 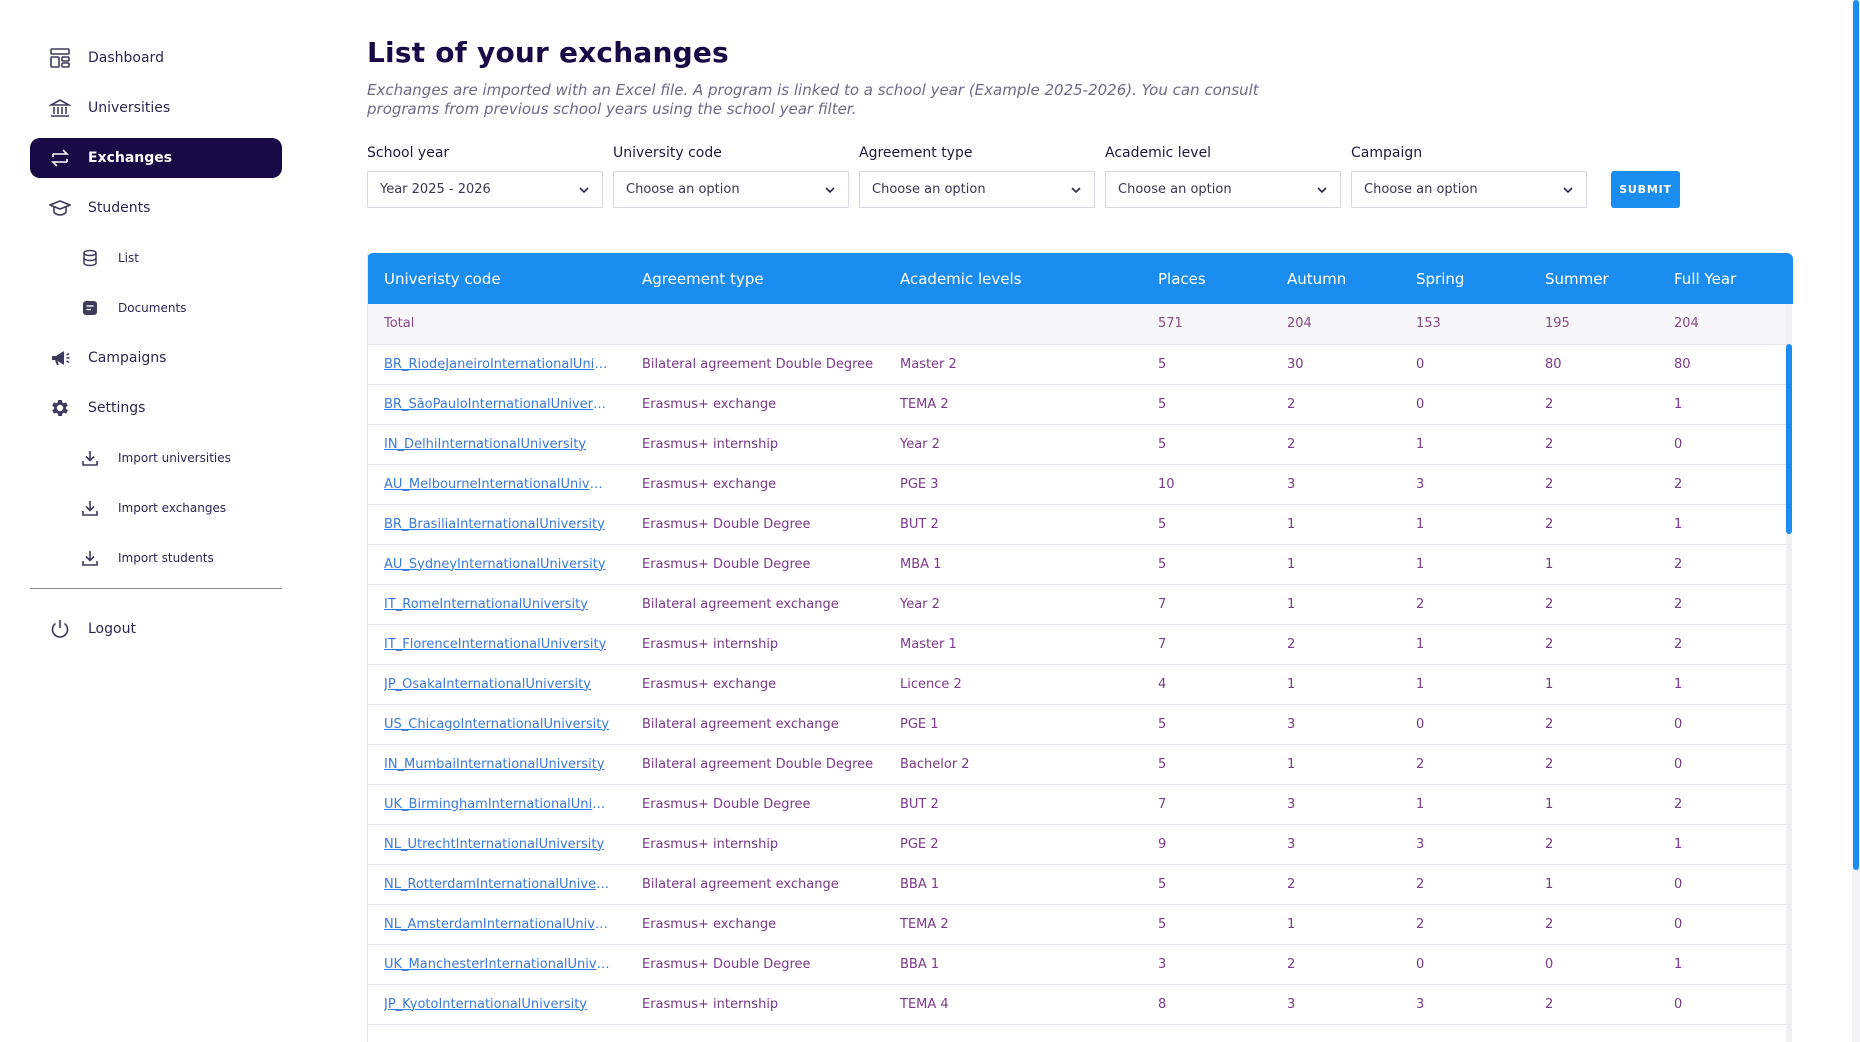 What do you see at coordinates (494, 524) in the screenshot?
I see `university-code-link: BR_BrasiliaInternationalUniversity` at bounding box center [494, 524].